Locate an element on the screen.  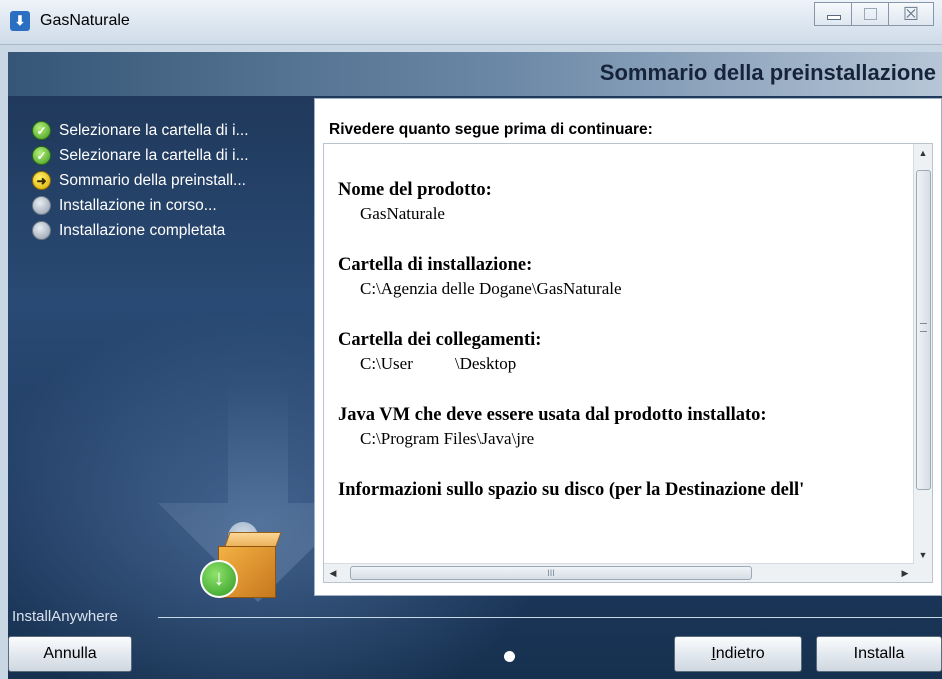
title-bar: ⬇ GasNaturale ☒ is located at coordinates (471, 22).